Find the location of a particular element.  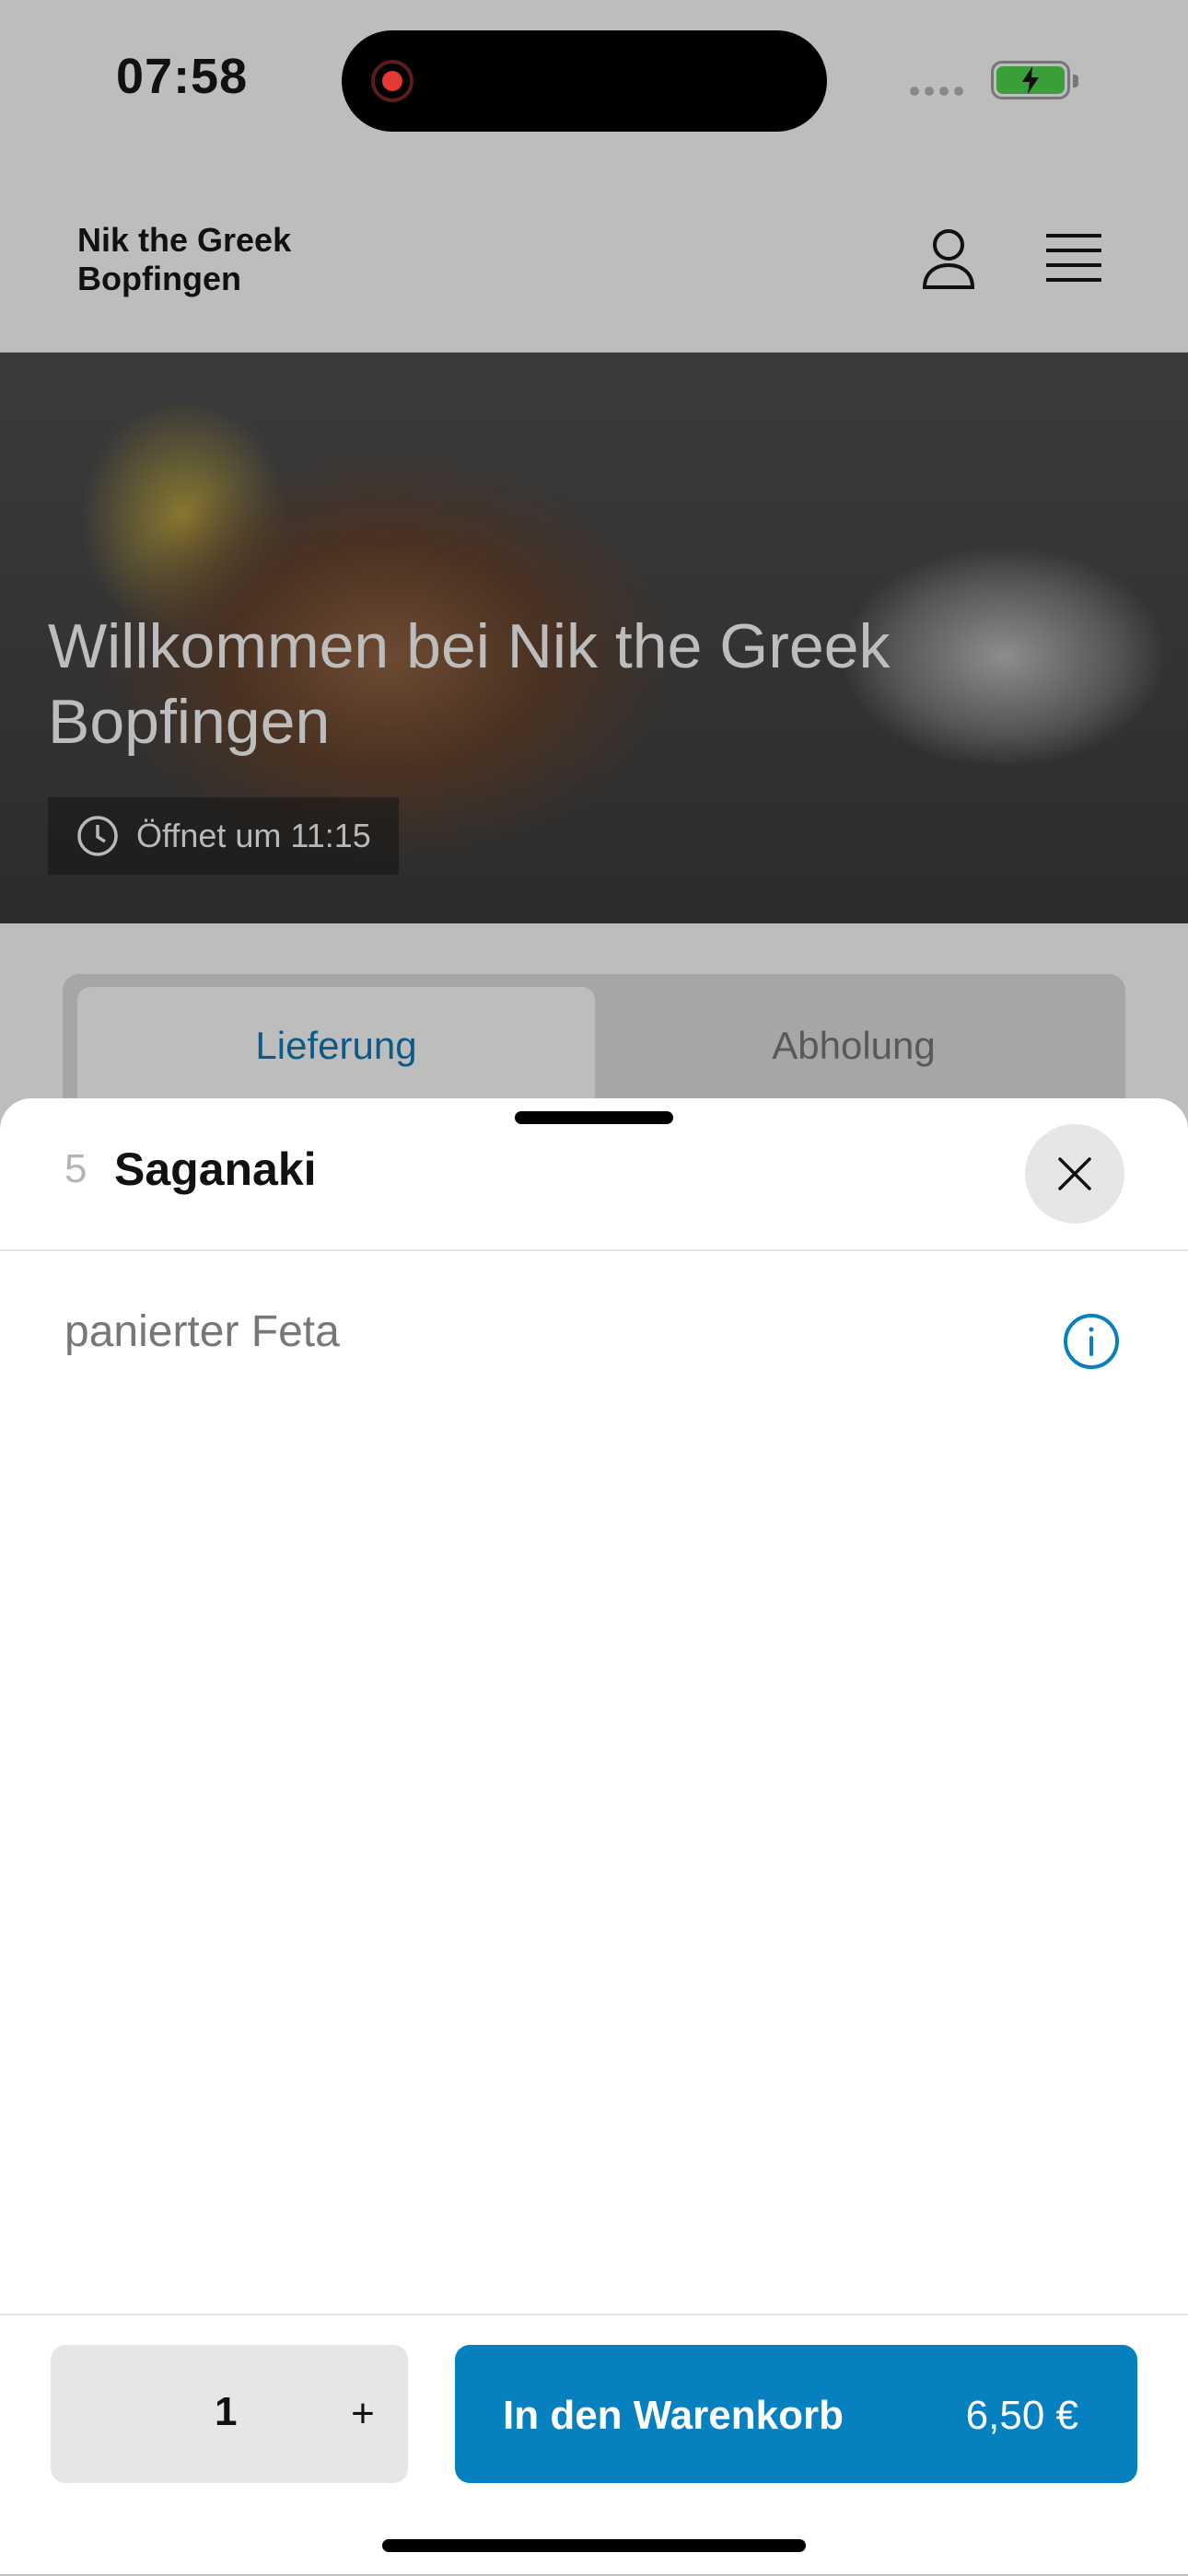

item-name: Saganaki is located at coordinates (215, 1169).